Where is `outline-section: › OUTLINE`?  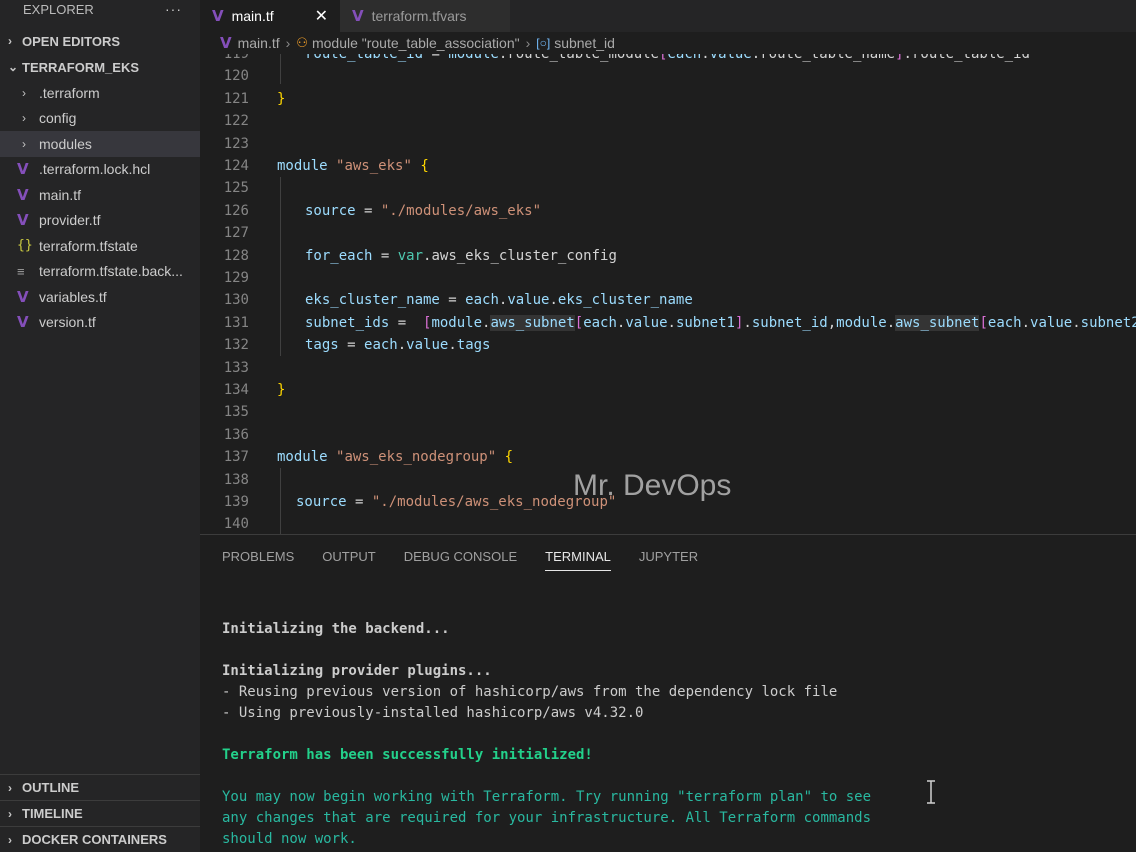
outline-section: › OUTLINE is located at coordinates (100, 787).